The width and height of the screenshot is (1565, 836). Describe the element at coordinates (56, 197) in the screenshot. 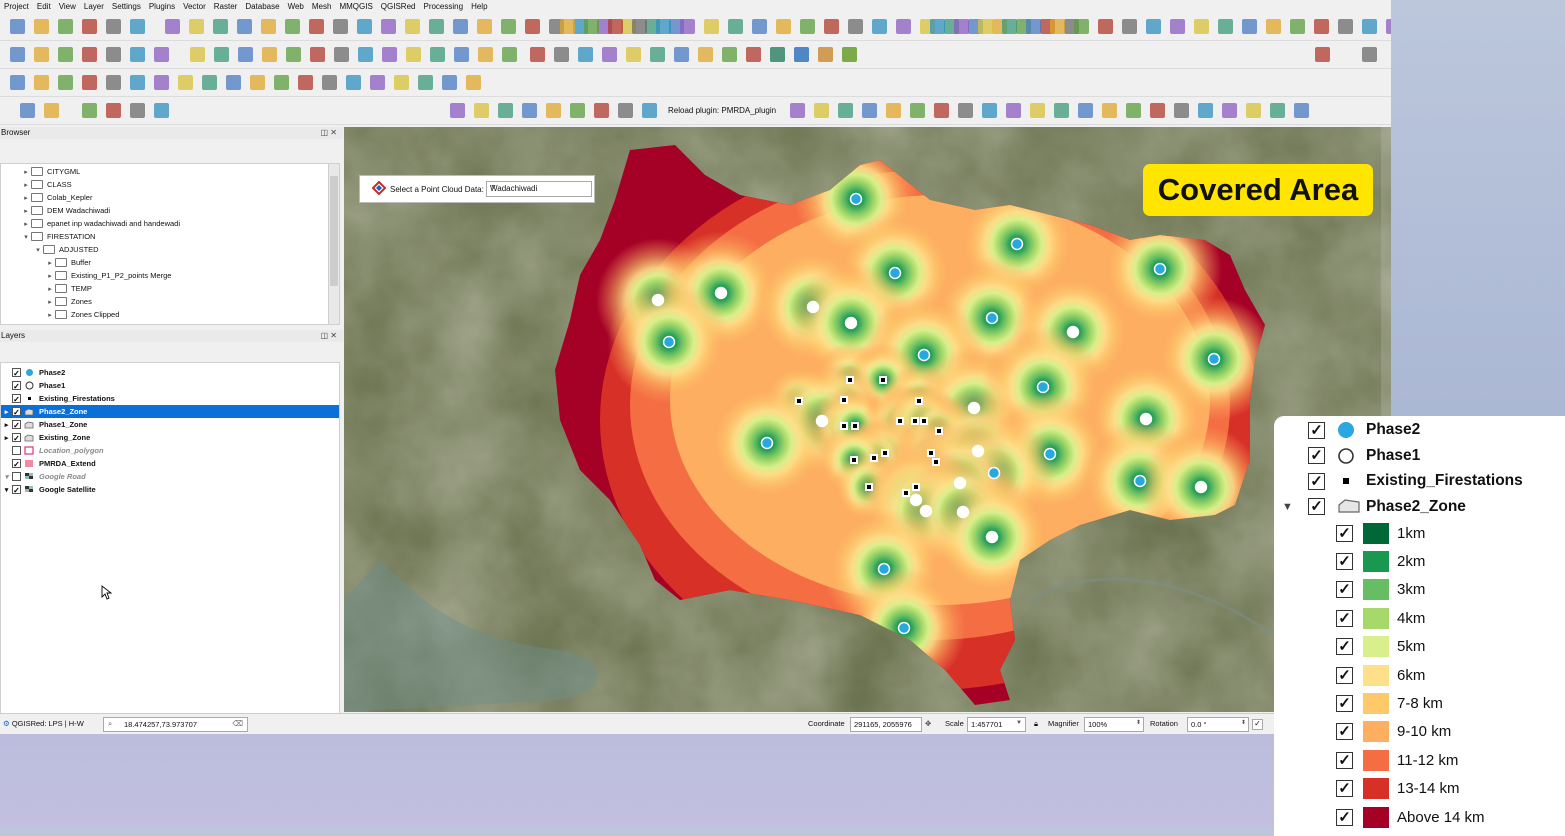

I see `browser-item: ▸ Colab_Kepler` at that location.